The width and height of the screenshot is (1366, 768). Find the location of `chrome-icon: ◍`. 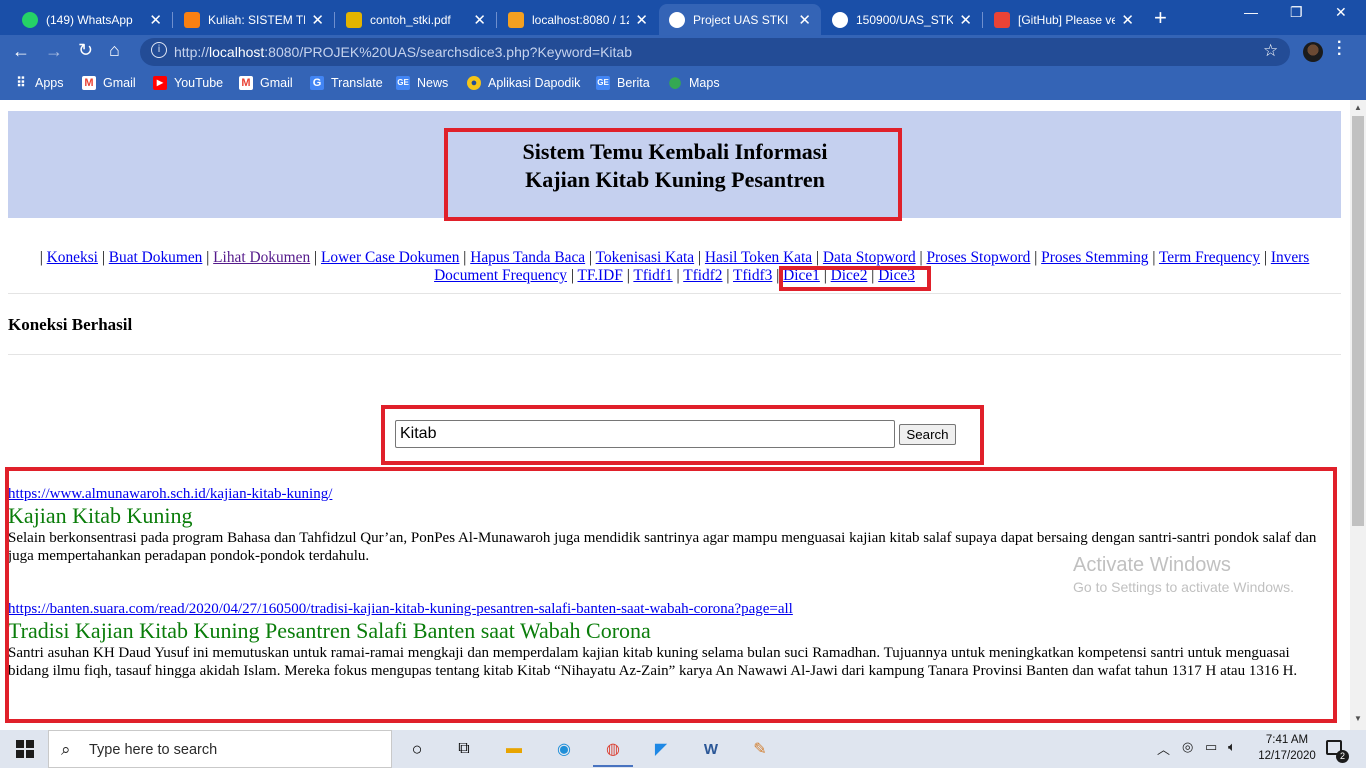

chrome-icon: ◍ is located at coordinates (613, 749).